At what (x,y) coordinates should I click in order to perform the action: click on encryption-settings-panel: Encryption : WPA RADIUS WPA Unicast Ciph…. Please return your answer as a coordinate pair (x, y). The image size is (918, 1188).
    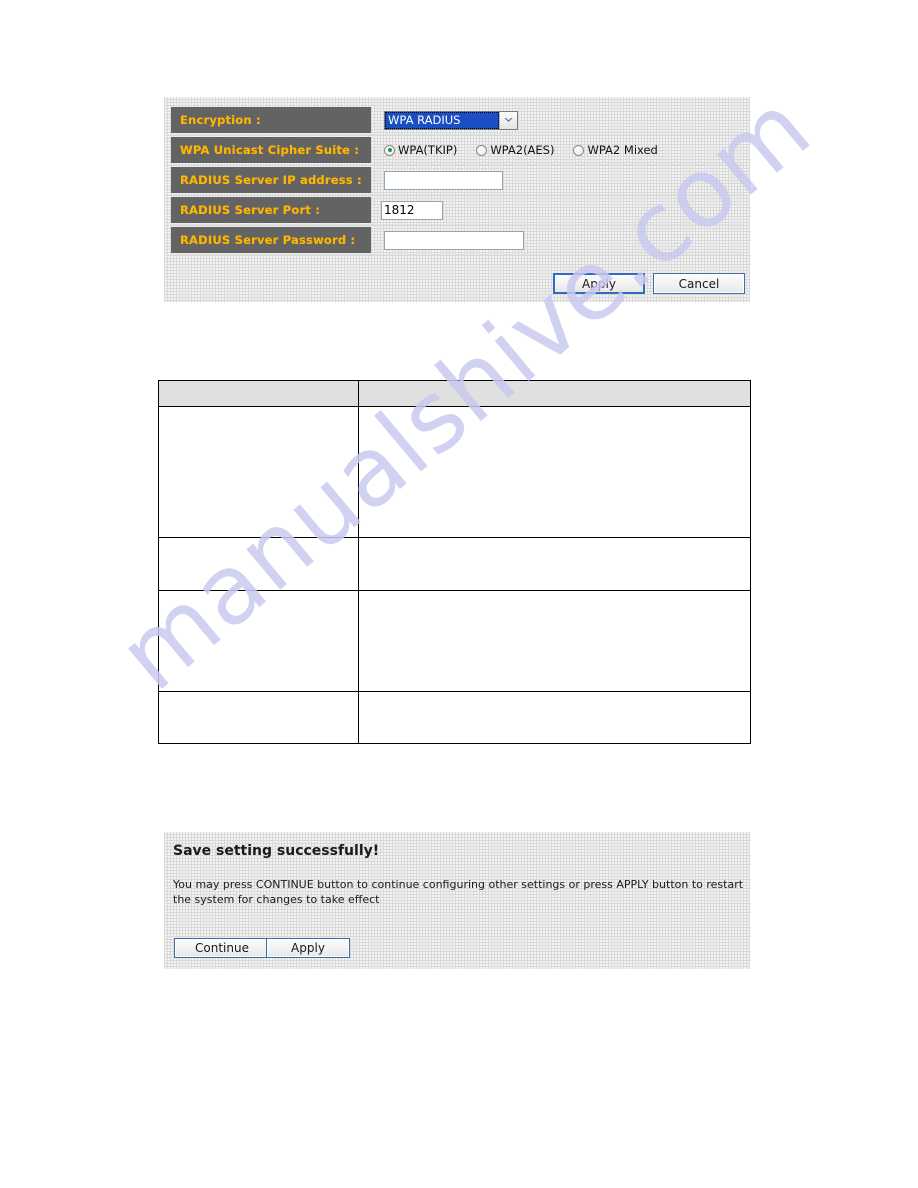
    Looking at the image, I should click on (457, 199).